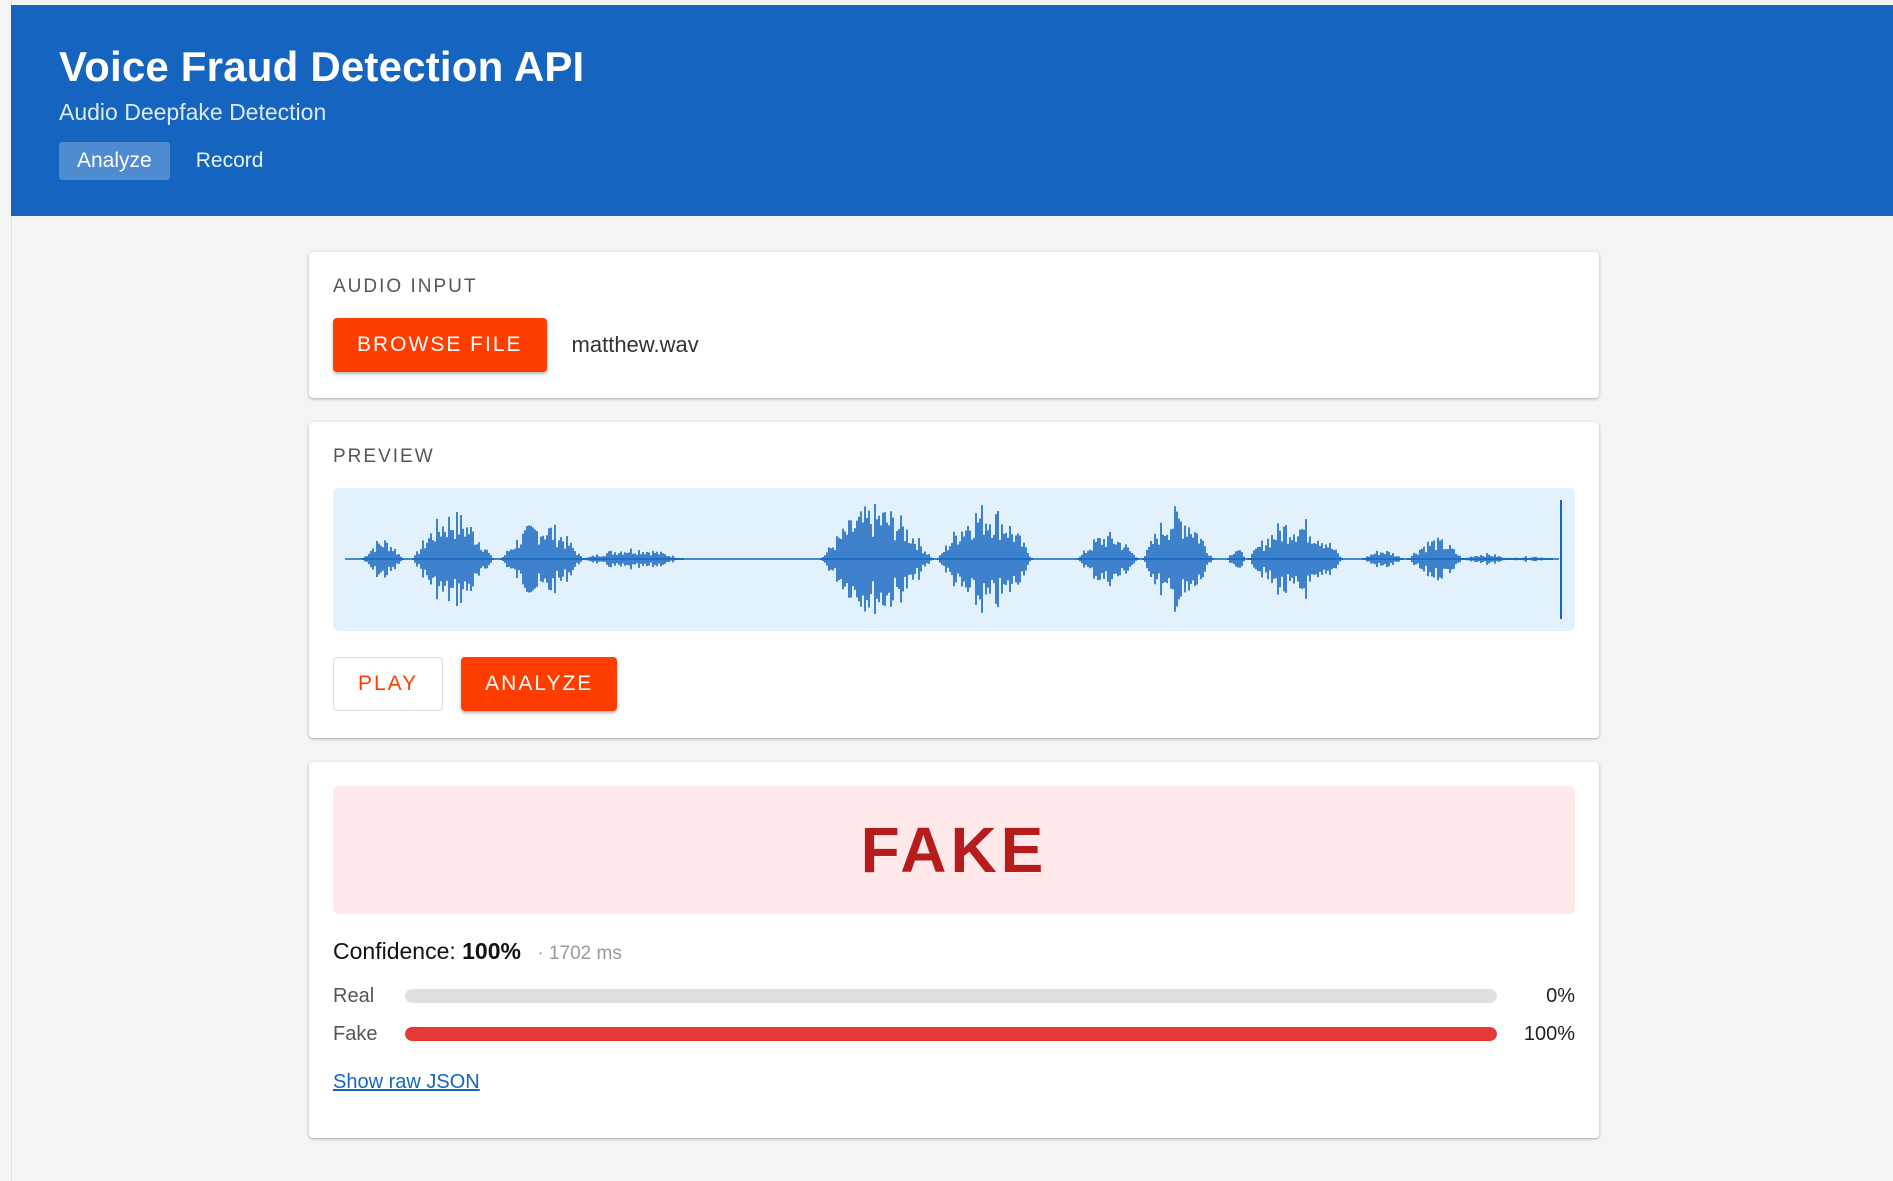 Image resolution: width=1893 pixels, height=1181 pixels. Describe the element at coordinates (355, 1033) in the screenshot. I see `prob-label-fake: Fake` at that location.